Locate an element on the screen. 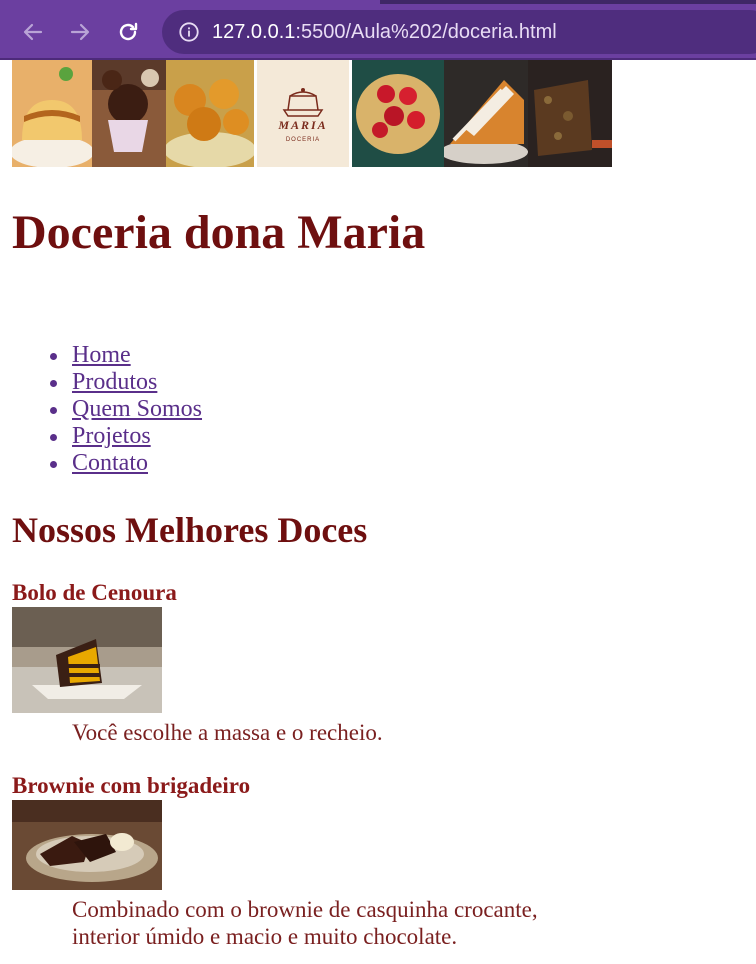 The width and height of the screenshot is (756, 964). nav-link-projetos: Projetos is located at coordinates (111, 436).